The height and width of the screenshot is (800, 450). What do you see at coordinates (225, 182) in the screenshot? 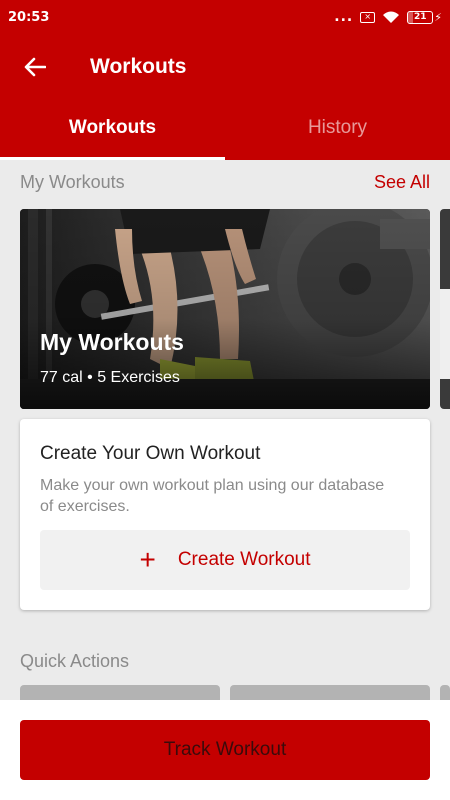
I see `my-workouts-header: My Workouts See All` at bounding box center [225, 182].